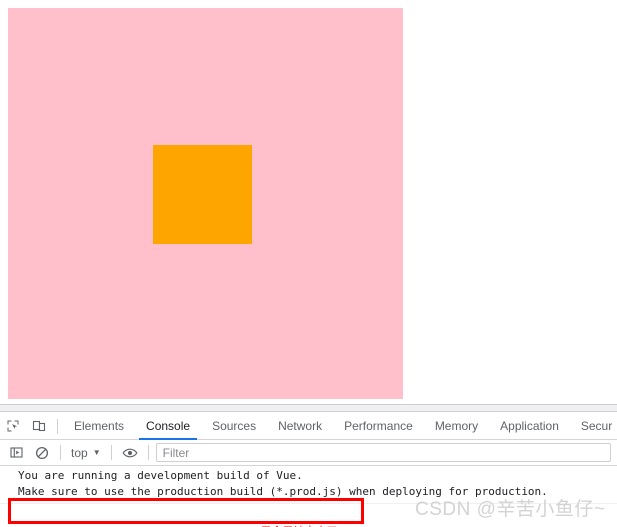  I want to click on console-context-selector: top ▼, so click(86, 453).